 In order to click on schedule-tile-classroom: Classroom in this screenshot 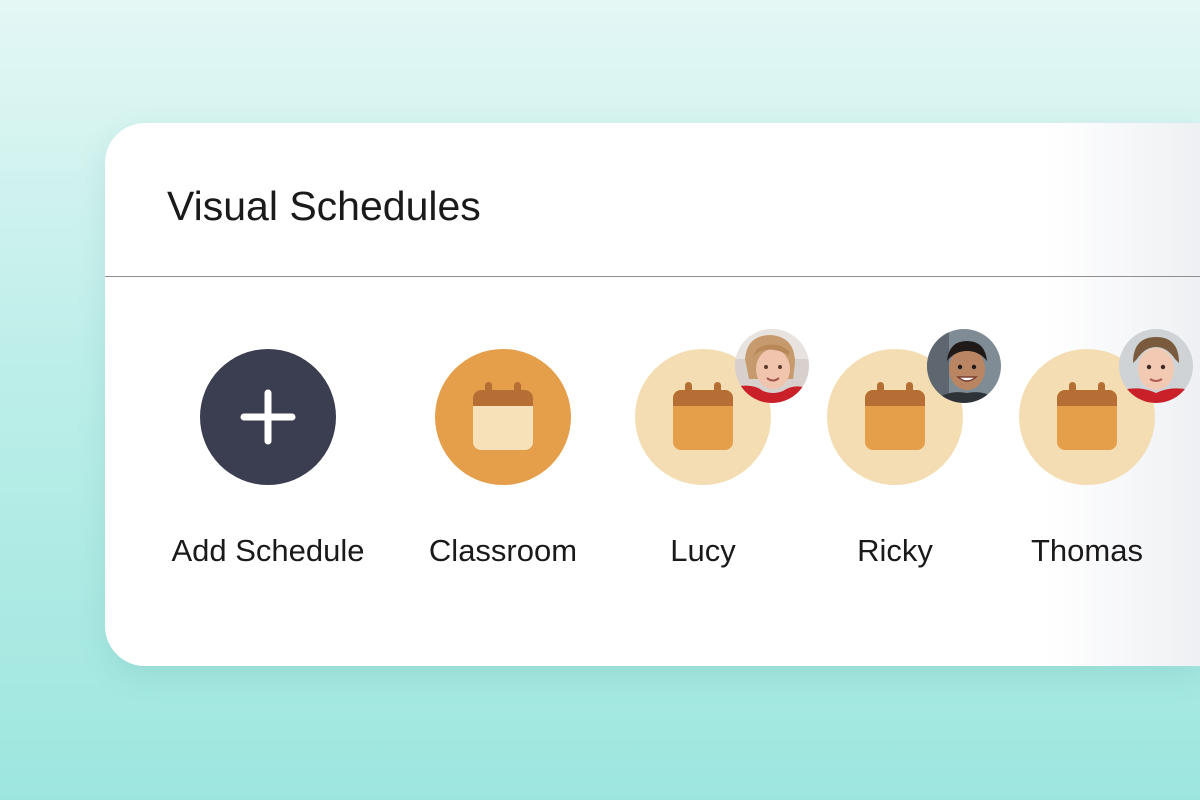, I will do `click(503, 394)`.